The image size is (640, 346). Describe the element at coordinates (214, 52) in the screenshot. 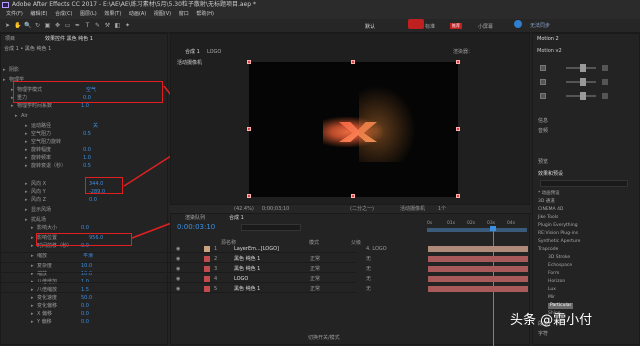

I see `tab-logo: LOGO` at that location.